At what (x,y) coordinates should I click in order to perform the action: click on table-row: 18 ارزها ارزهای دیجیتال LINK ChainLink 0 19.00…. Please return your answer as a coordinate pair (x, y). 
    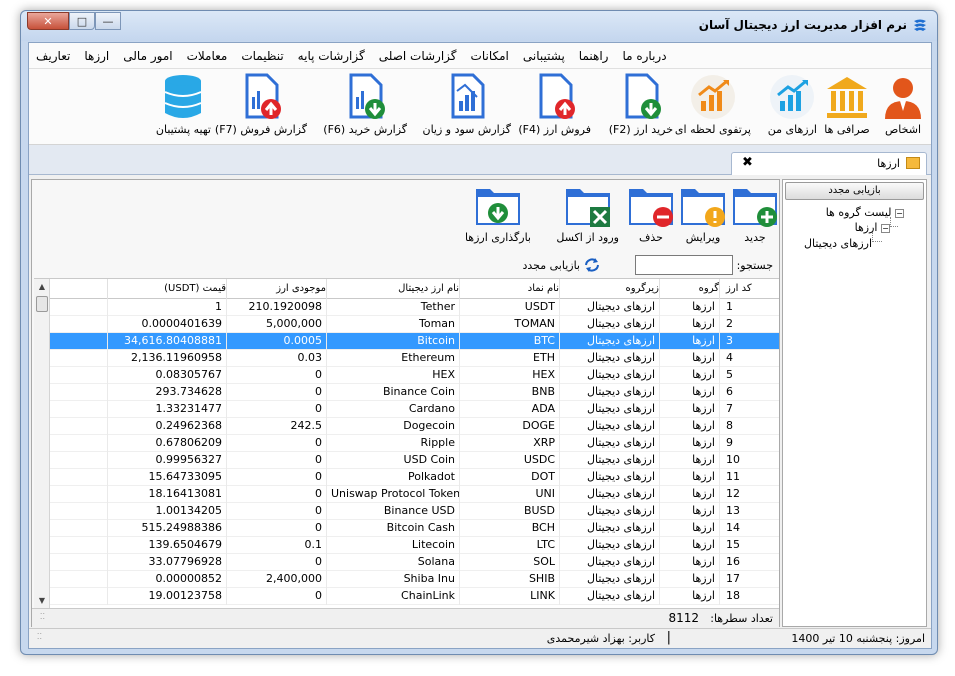
    Looking at the image, I should click on (414, 596).